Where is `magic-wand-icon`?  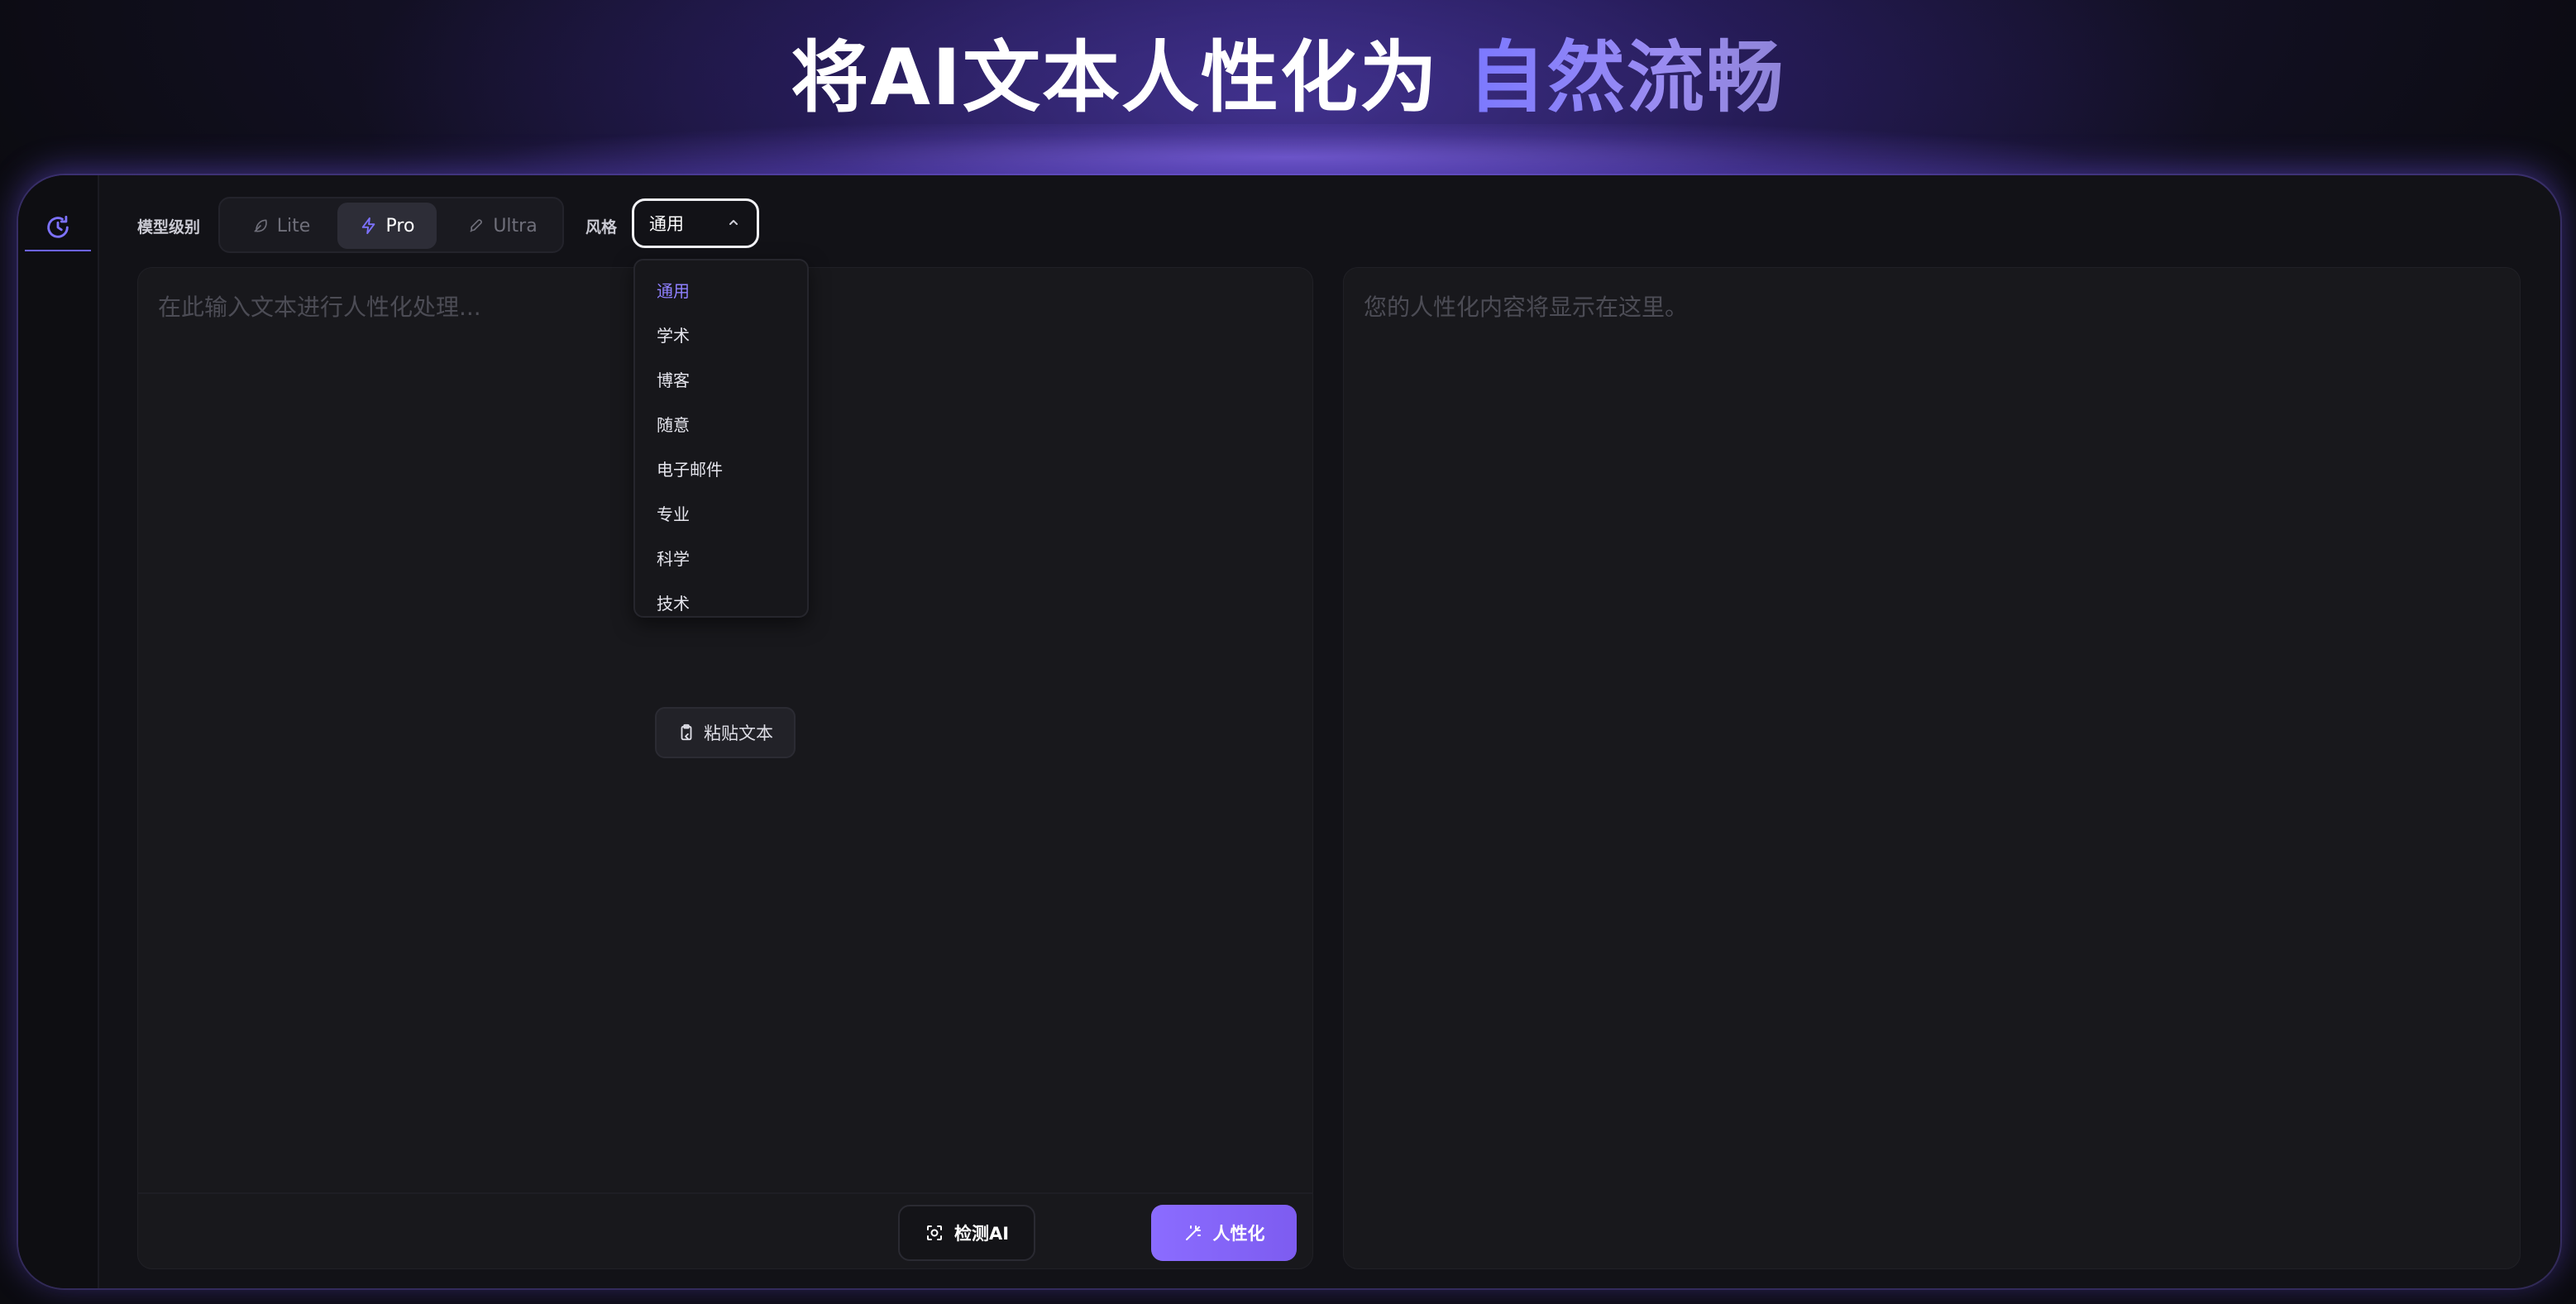 magic-wand-icon is located at coordinates (1193, 1233).